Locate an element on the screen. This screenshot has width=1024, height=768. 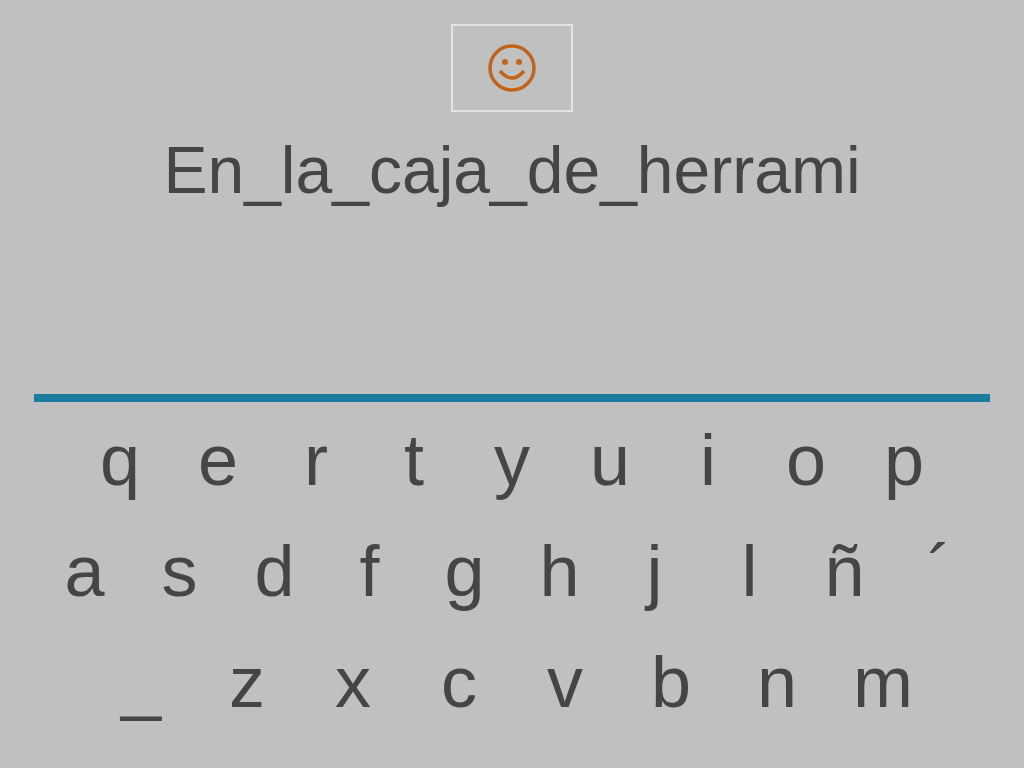
letter-key: c is located at coordinates (459, 681).